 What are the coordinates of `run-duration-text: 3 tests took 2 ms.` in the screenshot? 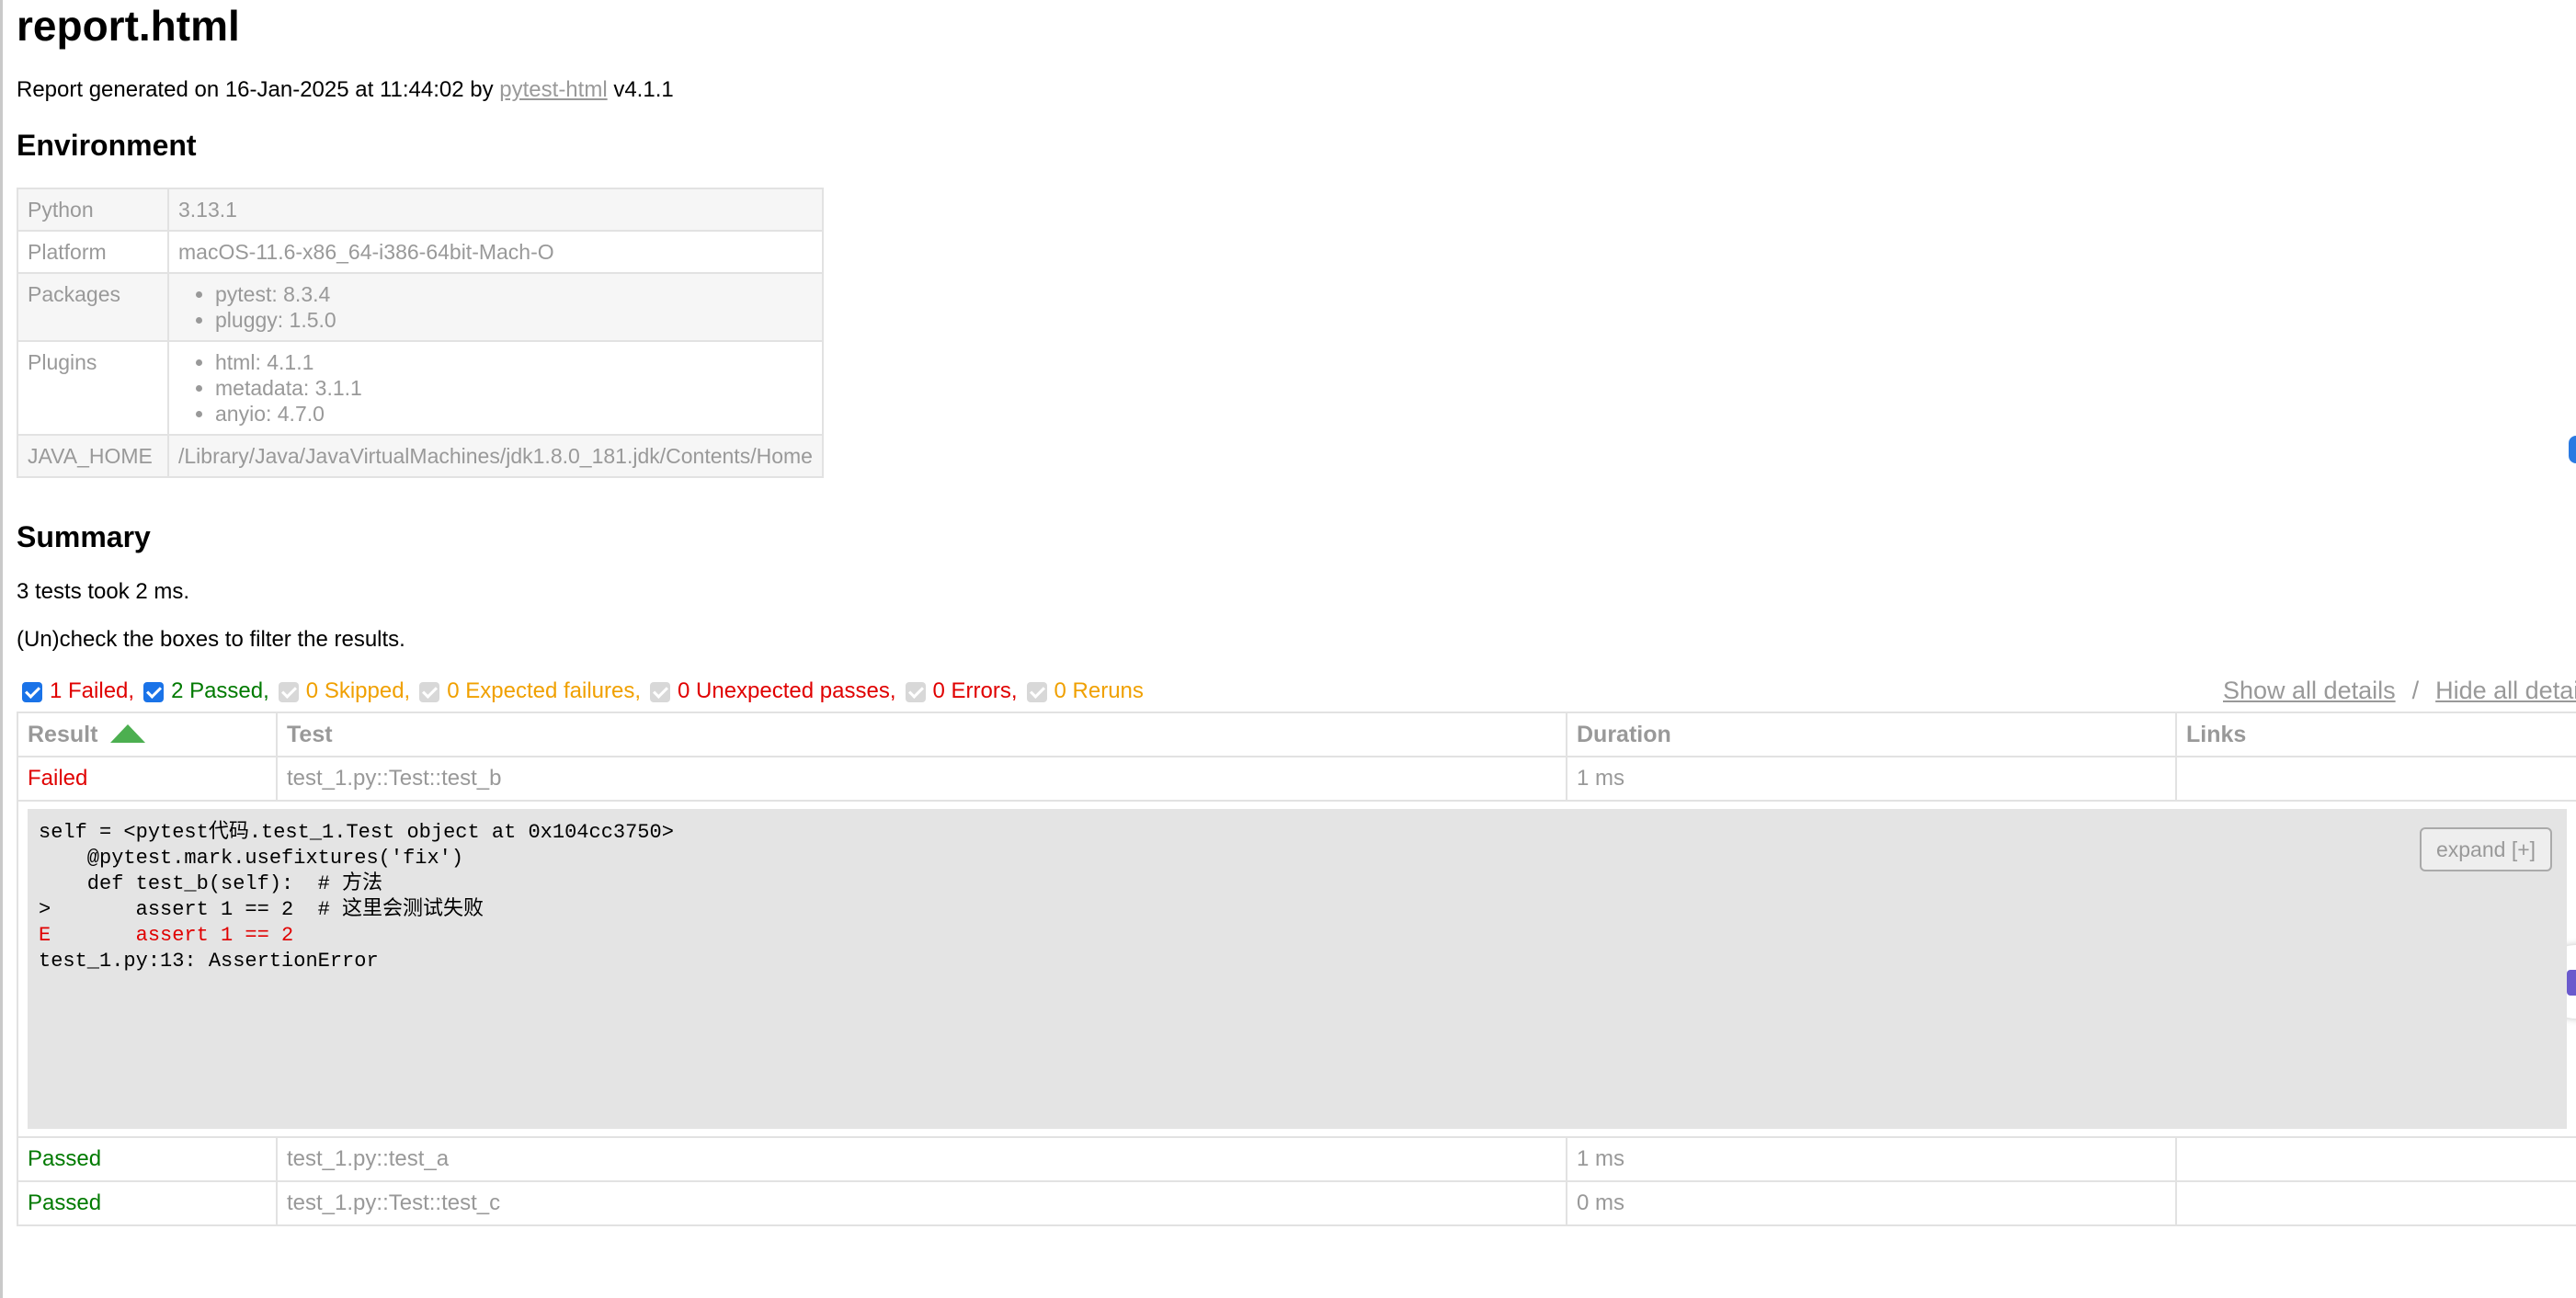 It's located at (103, 591).